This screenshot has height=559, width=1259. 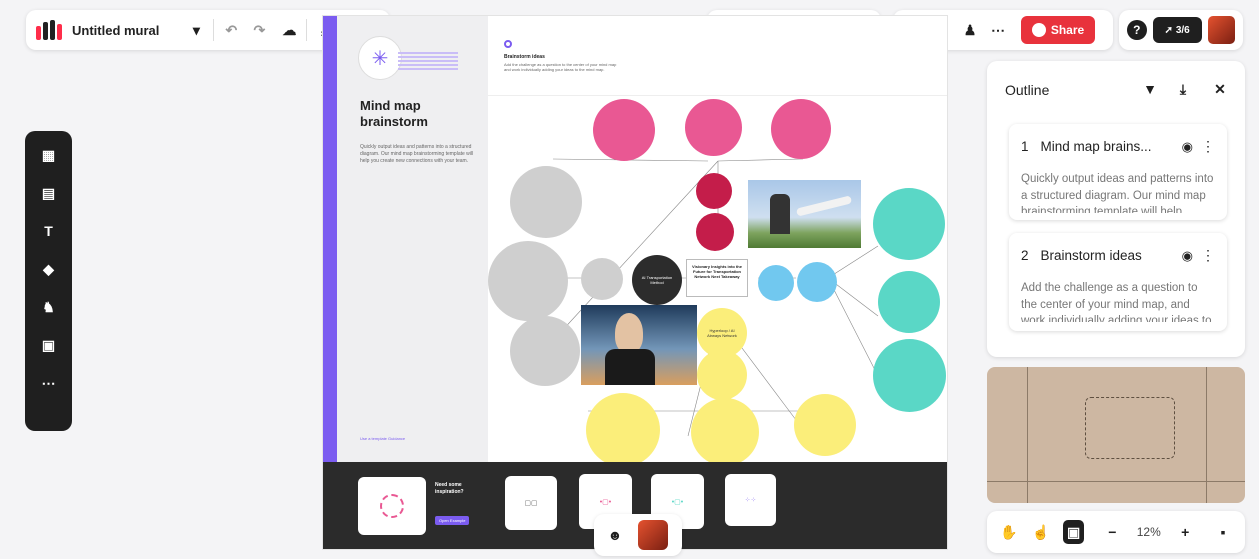 I want to click on more-icon: ⋯, so click(x=998, y=30).